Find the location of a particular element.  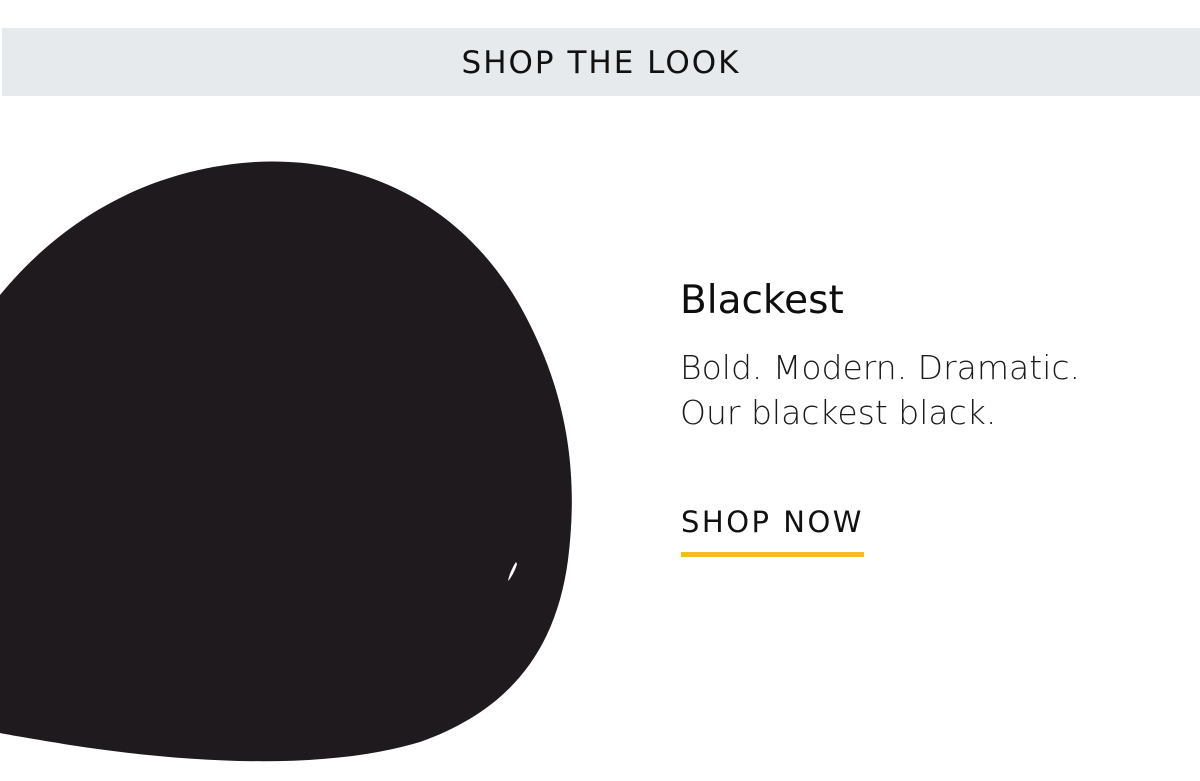

shop-the-look-banner: SHOP THE LOOK is located at coordinates (601, 62).